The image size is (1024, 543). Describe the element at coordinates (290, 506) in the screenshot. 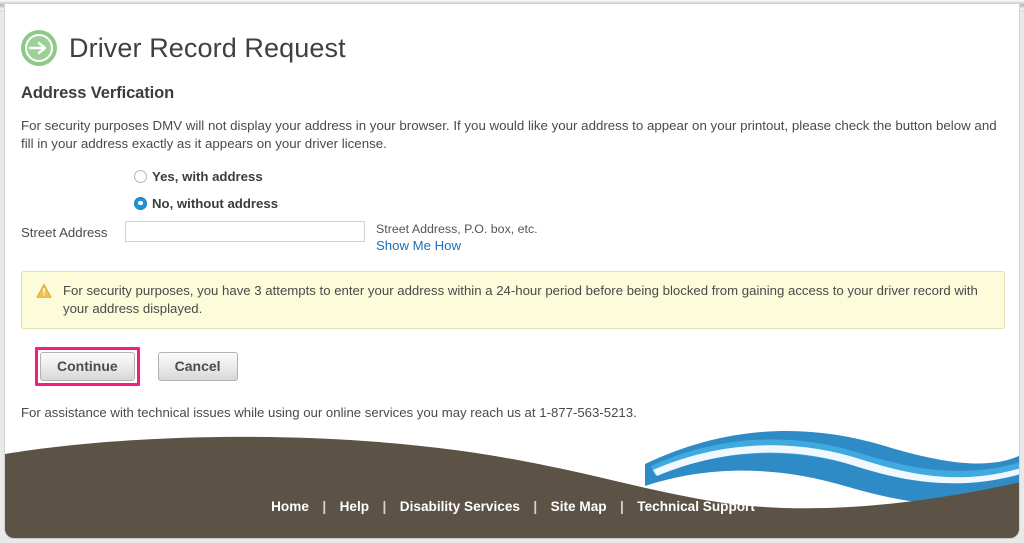

I see `footer-link-home: Home` at that location.